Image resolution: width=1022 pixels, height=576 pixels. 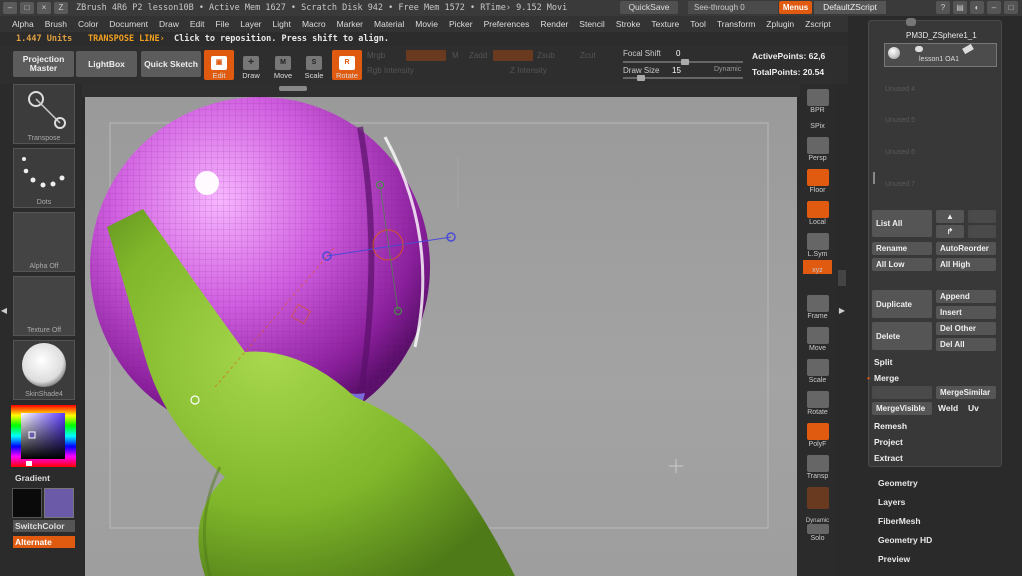 I want to click on alternate-button: Alternate, so click(x=44, y=542).